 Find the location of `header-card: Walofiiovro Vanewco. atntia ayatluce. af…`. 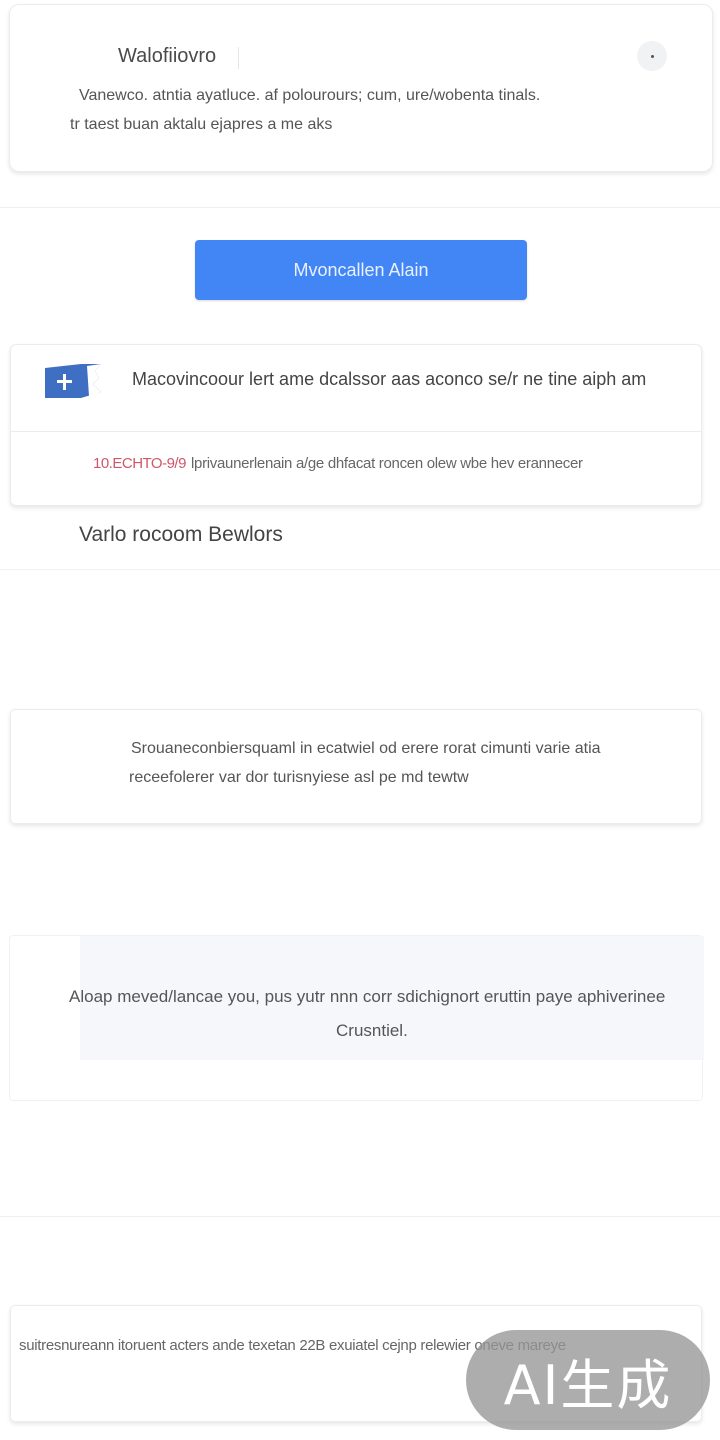

header-card: Walofiiovro Vanewco. atntia ayatluce. af… is located at coordinates (361, 88).